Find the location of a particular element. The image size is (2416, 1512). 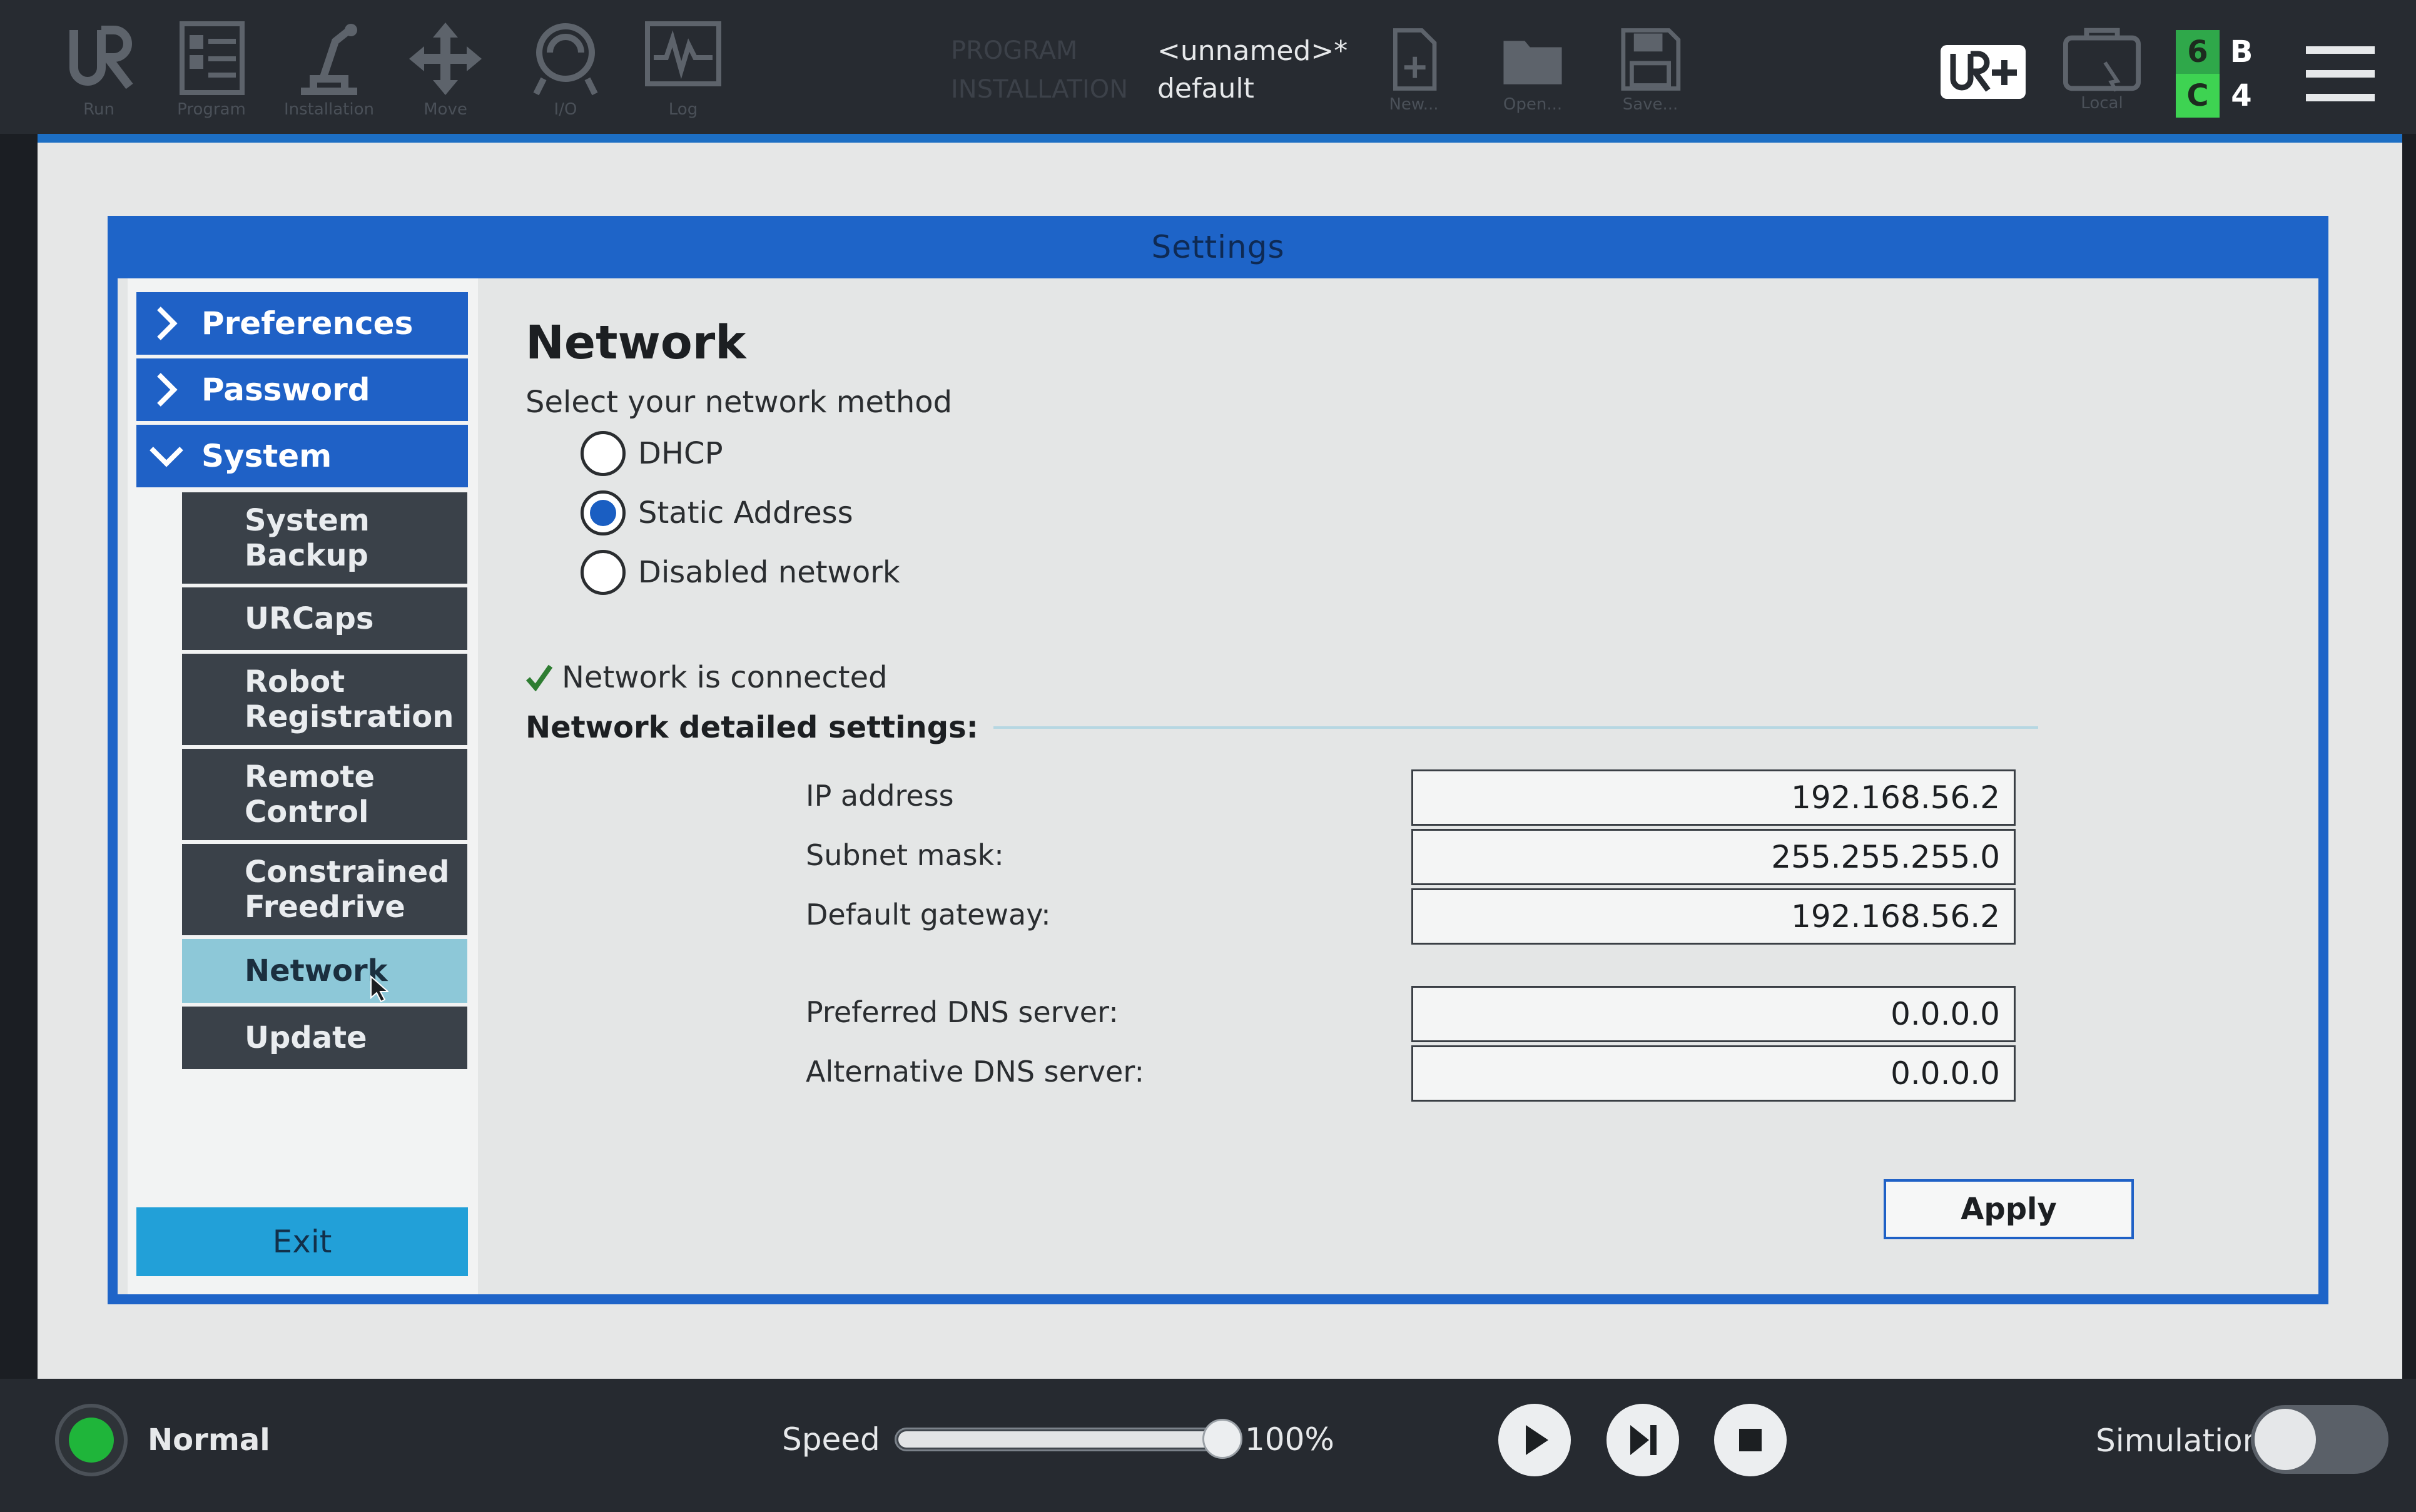

play-button is located at coordinates (1535, 1440).